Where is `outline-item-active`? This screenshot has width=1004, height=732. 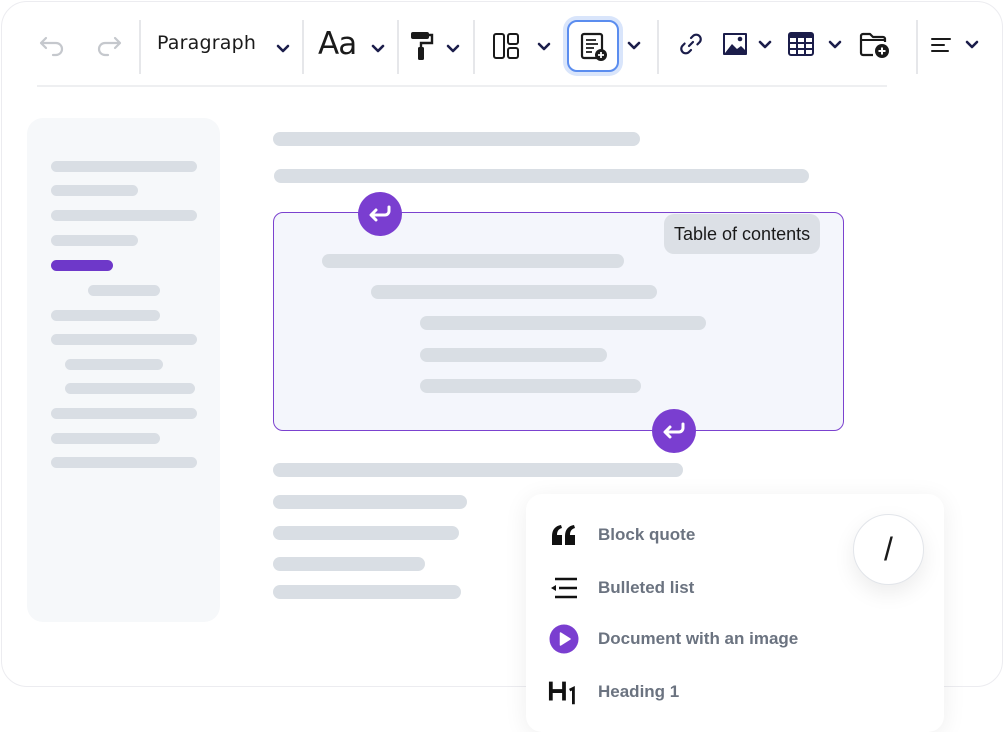
outline-item-active is located at coordinates (82, 265).